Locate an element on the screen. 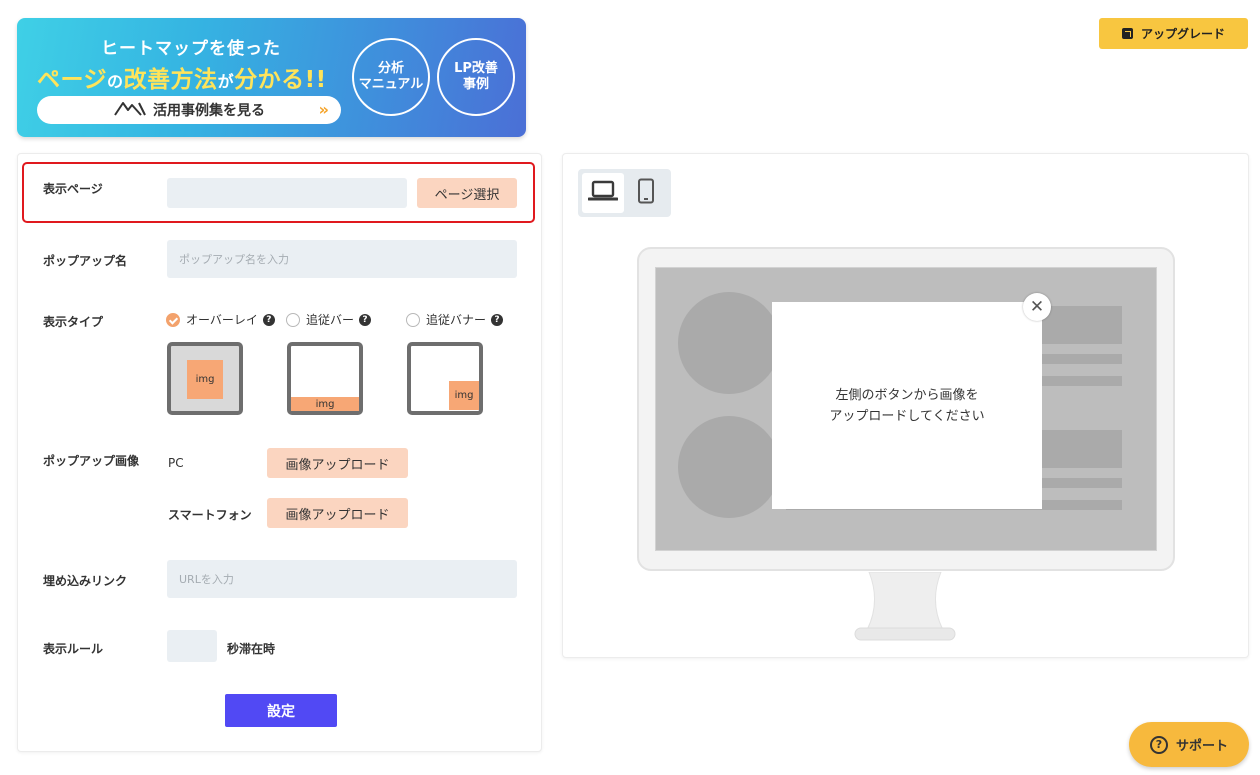  pc-label: PC is located at coordinates (176, 463).